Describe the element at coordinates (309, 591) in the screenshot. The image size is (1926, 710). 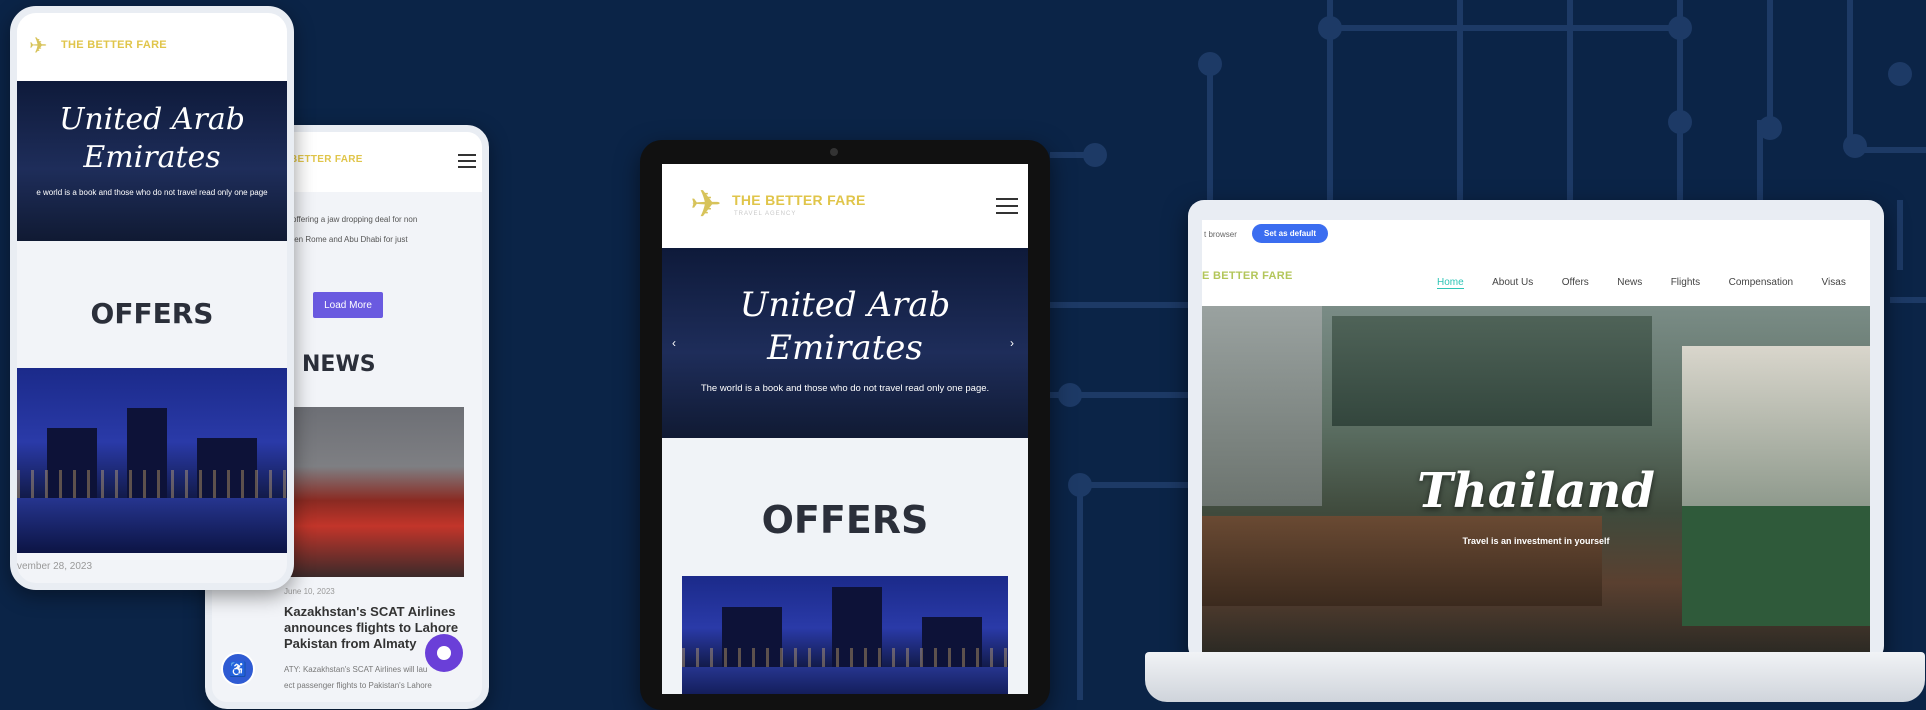
I see `article-date: June 10, 2023` at that location.